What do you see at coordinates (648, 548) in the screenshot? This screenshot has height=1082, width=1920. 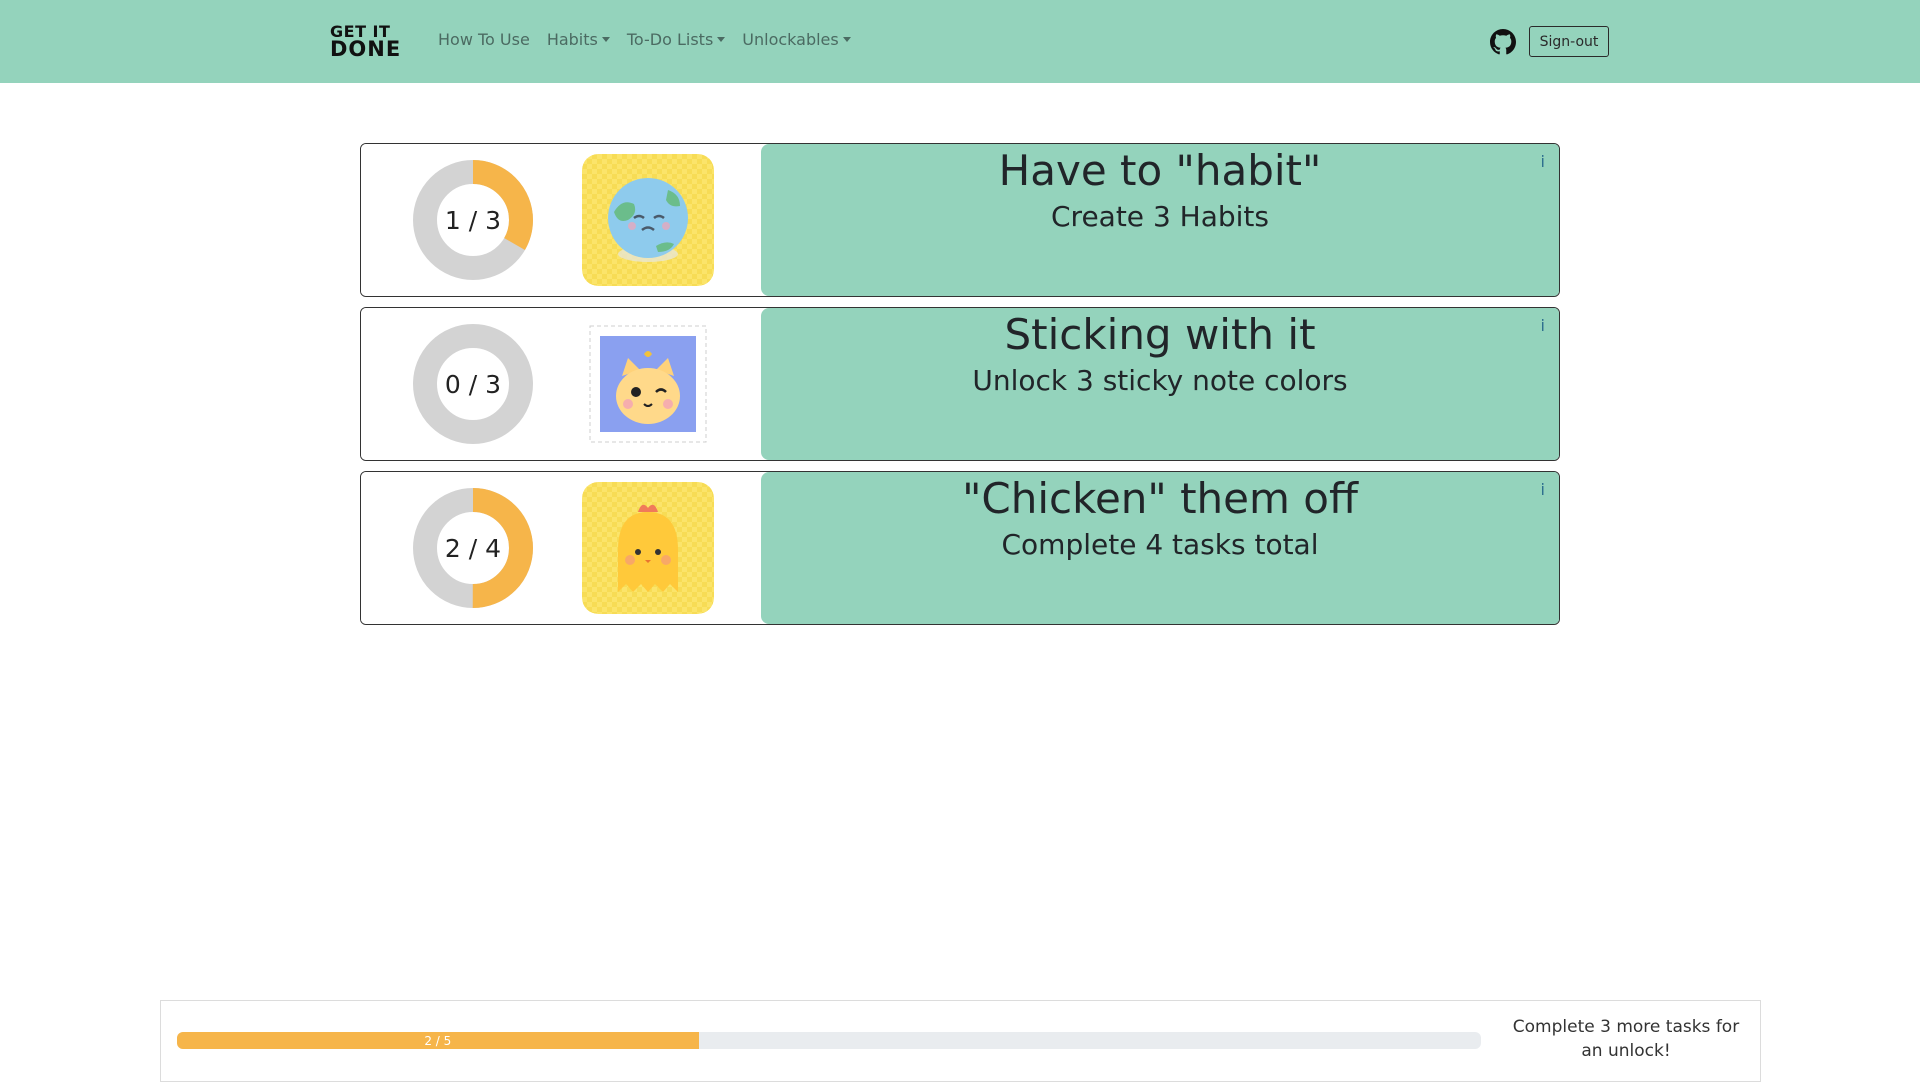 I see `chick-badge-icon` at bounding box center [648, 548].